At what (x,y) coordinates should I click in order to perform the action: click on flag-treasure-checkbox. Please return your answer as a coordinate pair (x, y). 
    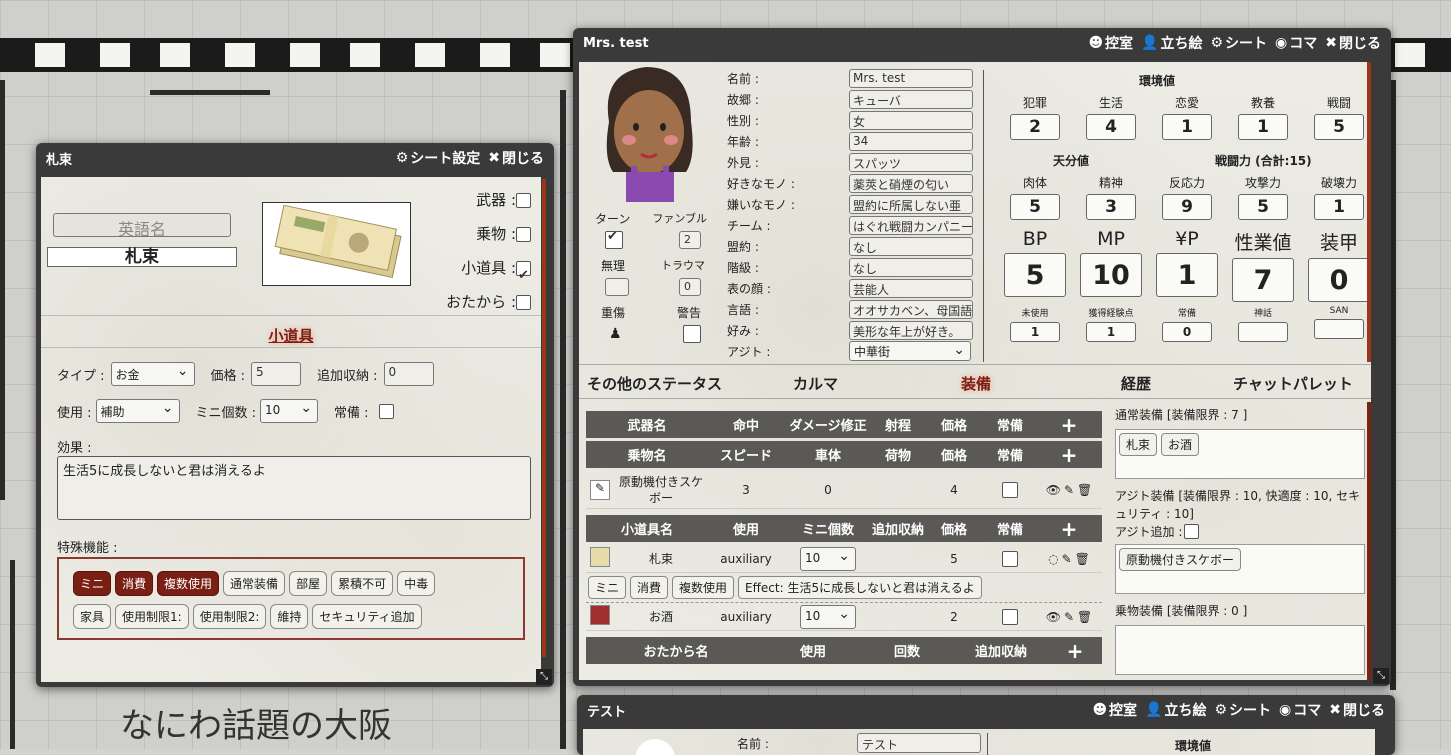
    Looking at the image, I should click on (523, 302).